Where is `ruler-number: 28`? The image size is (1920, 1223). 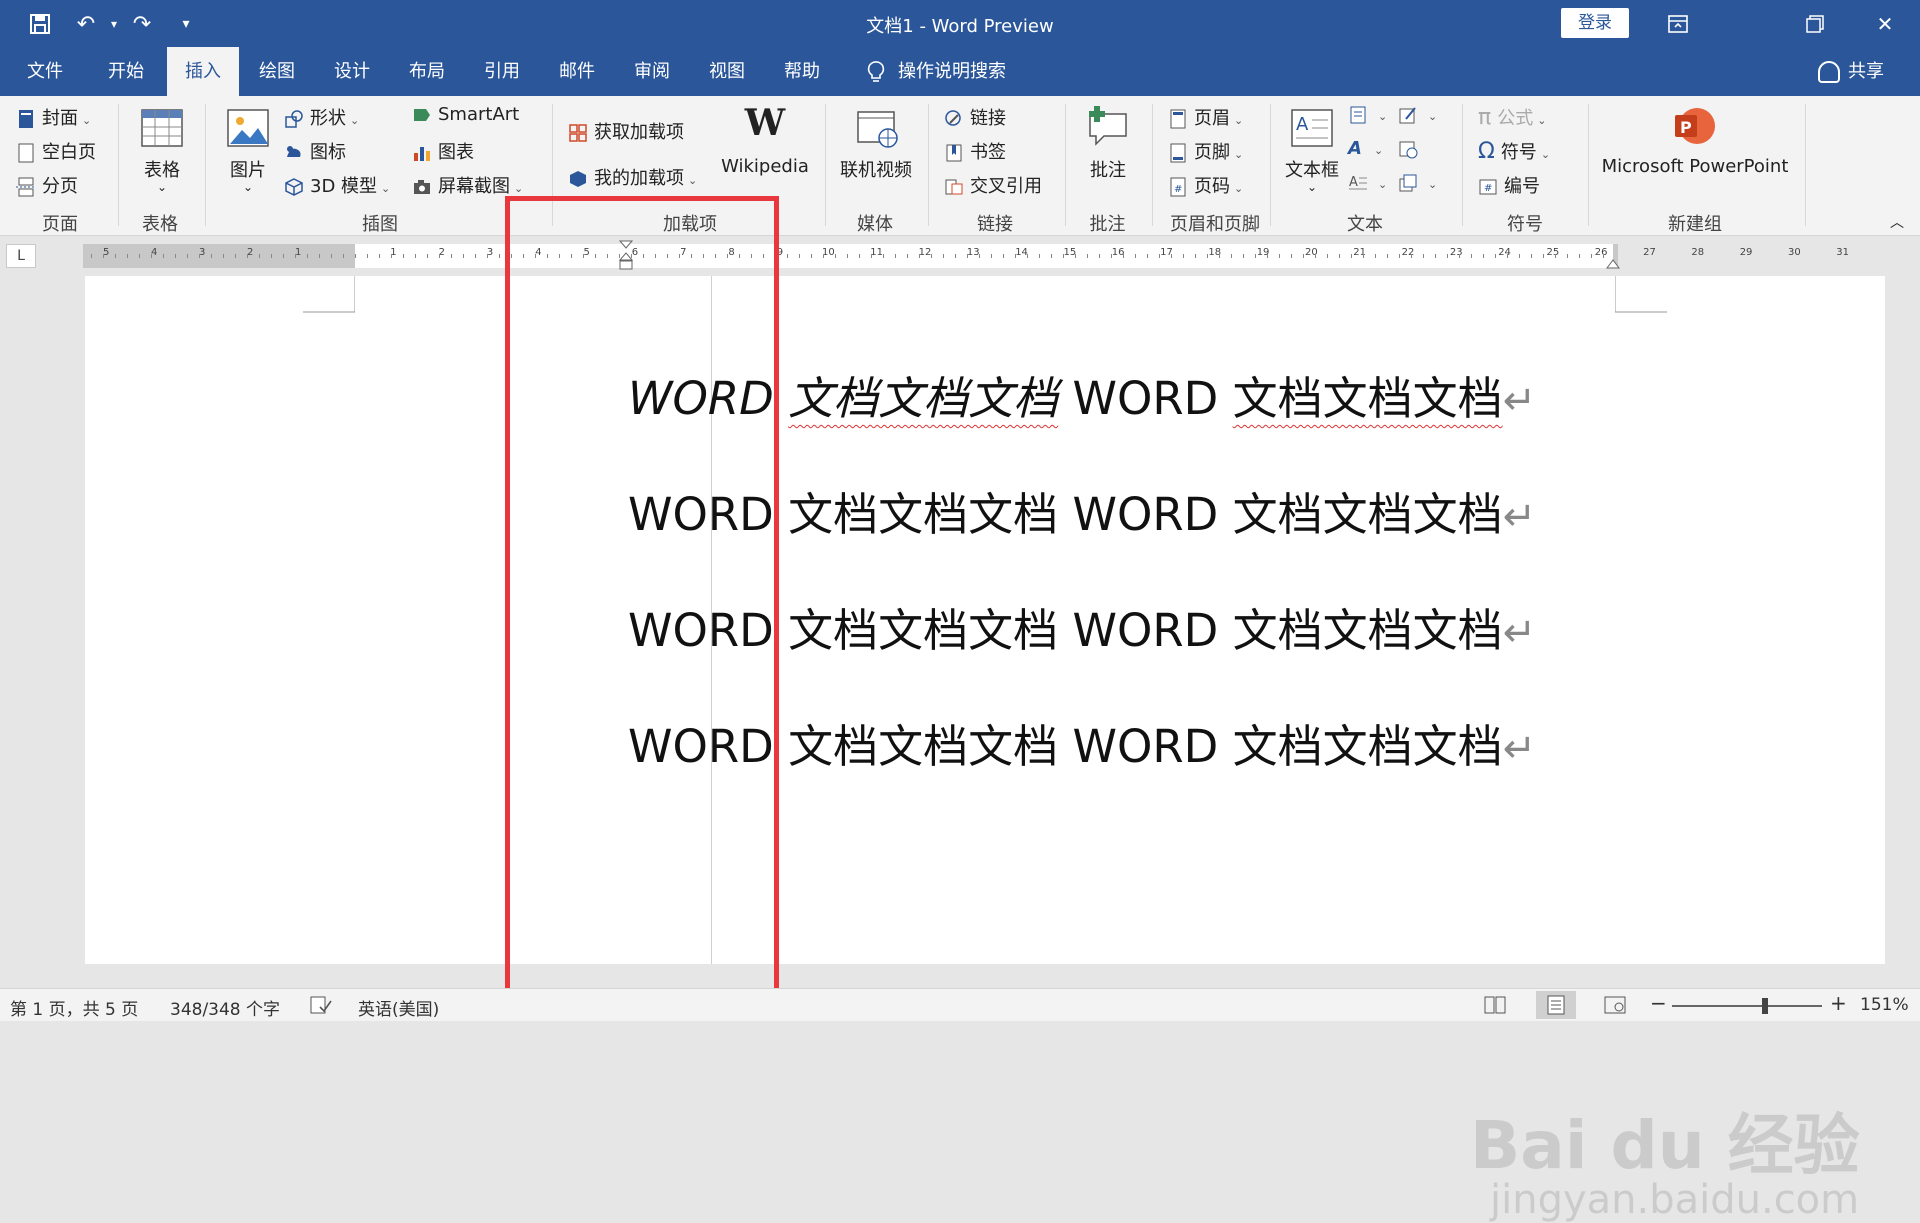 ruler-number: 28 is located at coordinates (1698, 252).